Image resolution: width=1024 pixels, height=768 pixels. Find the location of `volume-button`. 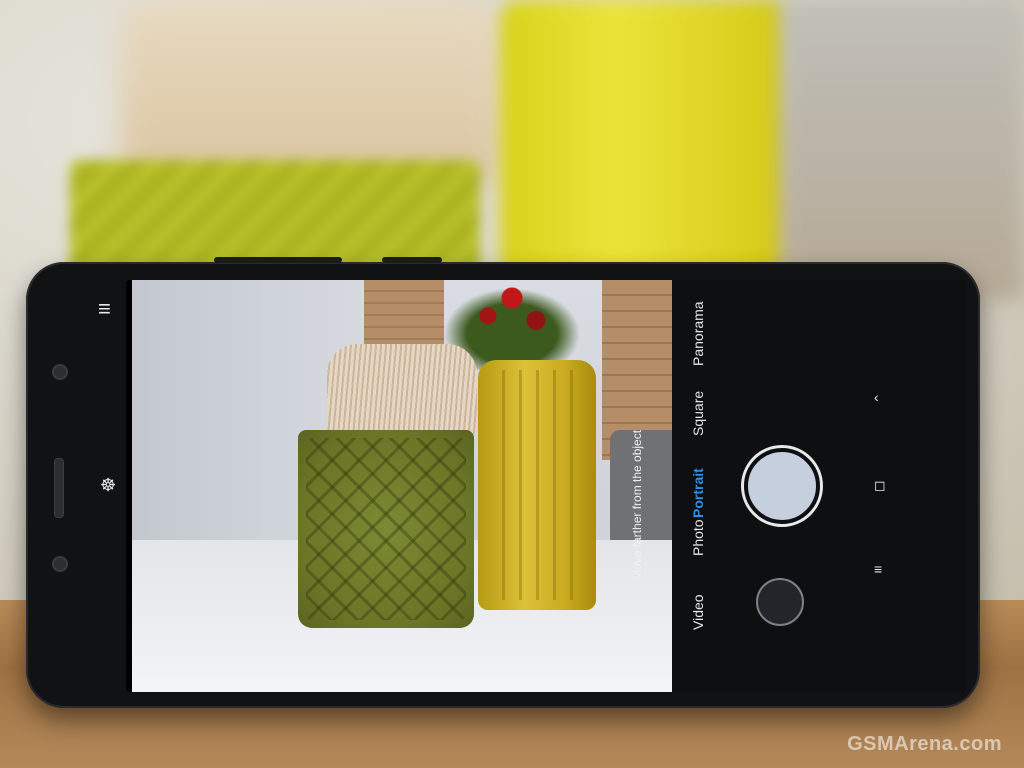

volume-button is located at coordinates (278, 260).